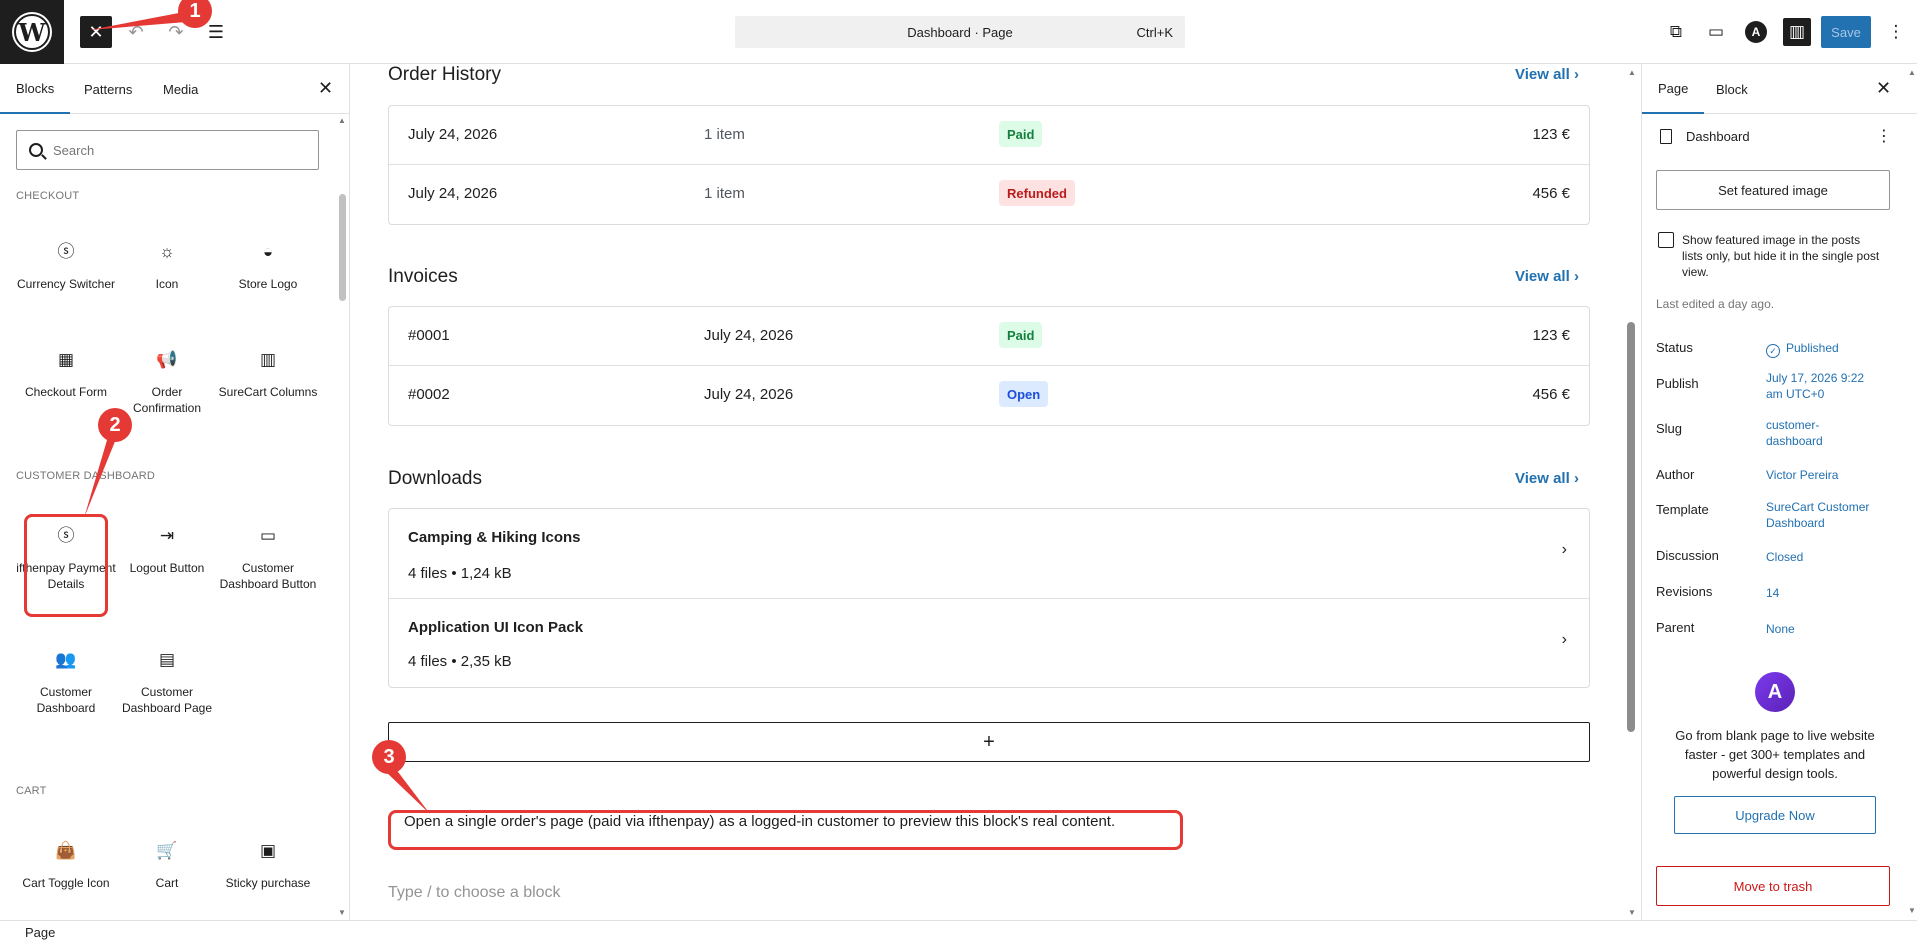 This screenshot has height=944, width=1917. Describe the element at coordinates (1547, 478) in the screenshot. I see `downloads-view-all-link: View all ›` at that location.